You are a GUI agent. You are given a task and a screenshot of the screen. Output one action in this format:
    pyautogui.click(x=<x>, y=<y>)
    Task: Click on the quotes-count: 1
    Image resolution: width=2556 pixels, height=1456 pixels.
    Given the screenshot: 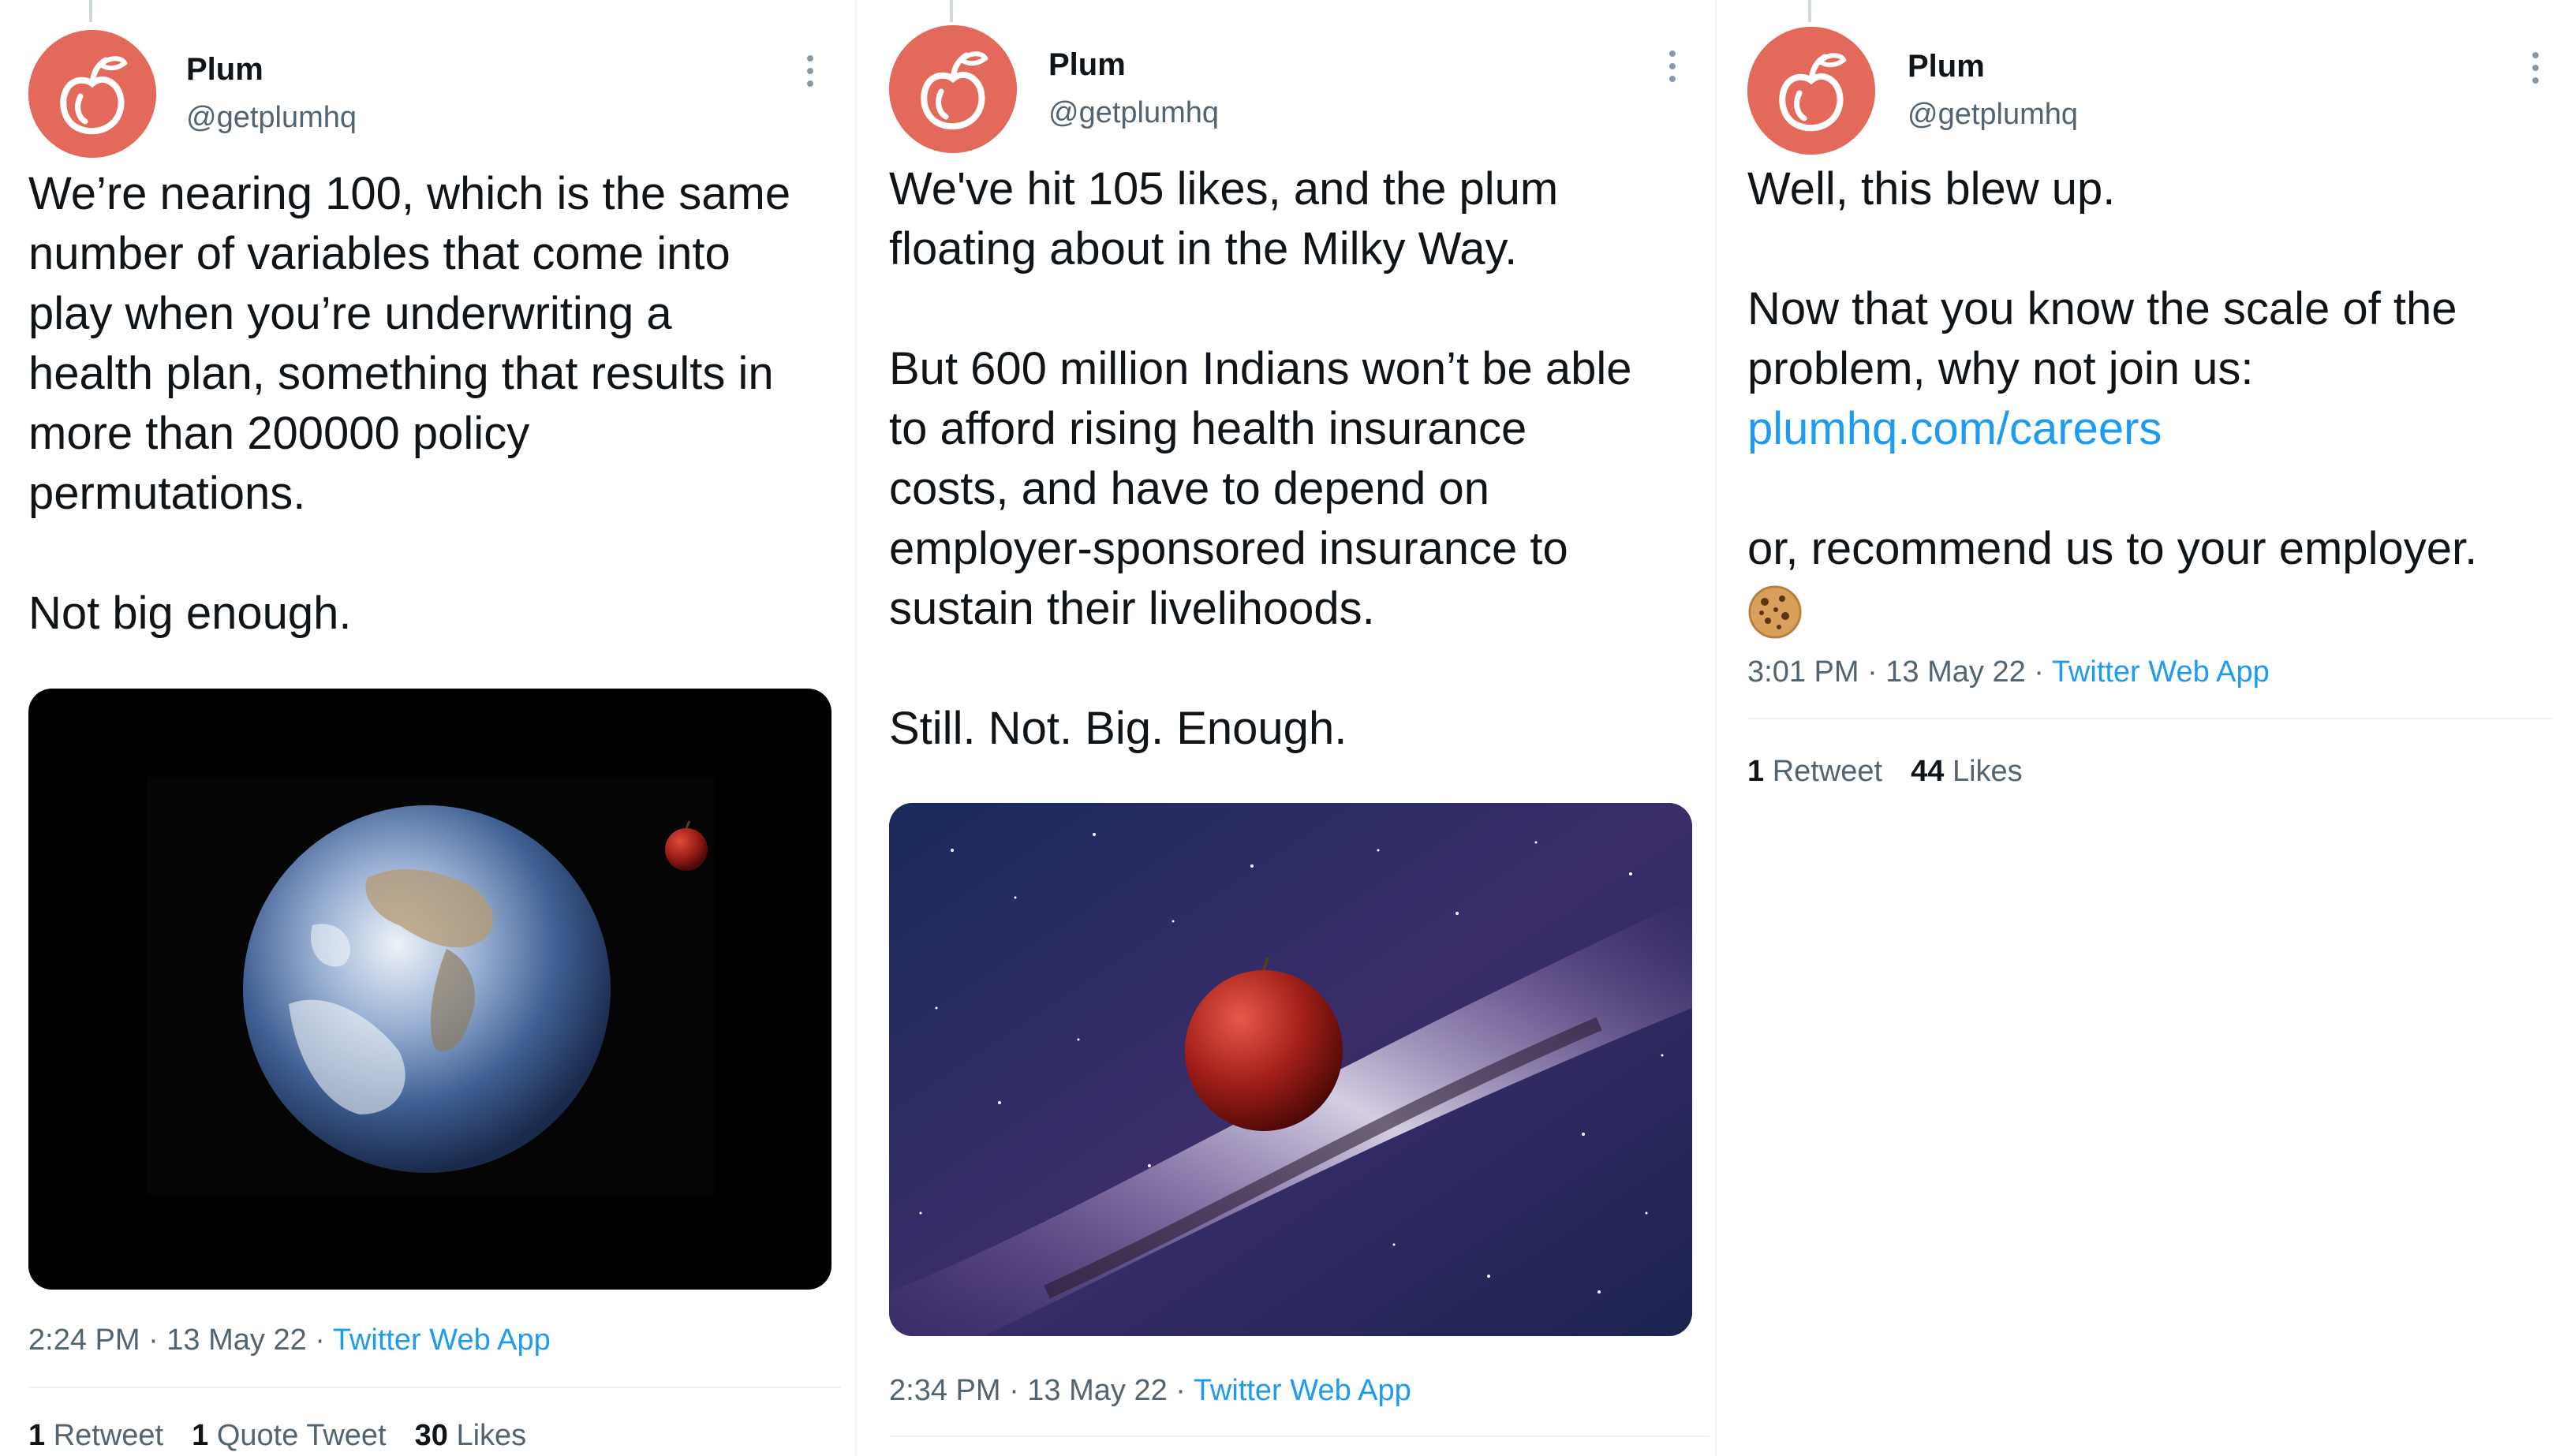 What is the action you would take?
    pyautogui.click(x=200, y=1435)
    